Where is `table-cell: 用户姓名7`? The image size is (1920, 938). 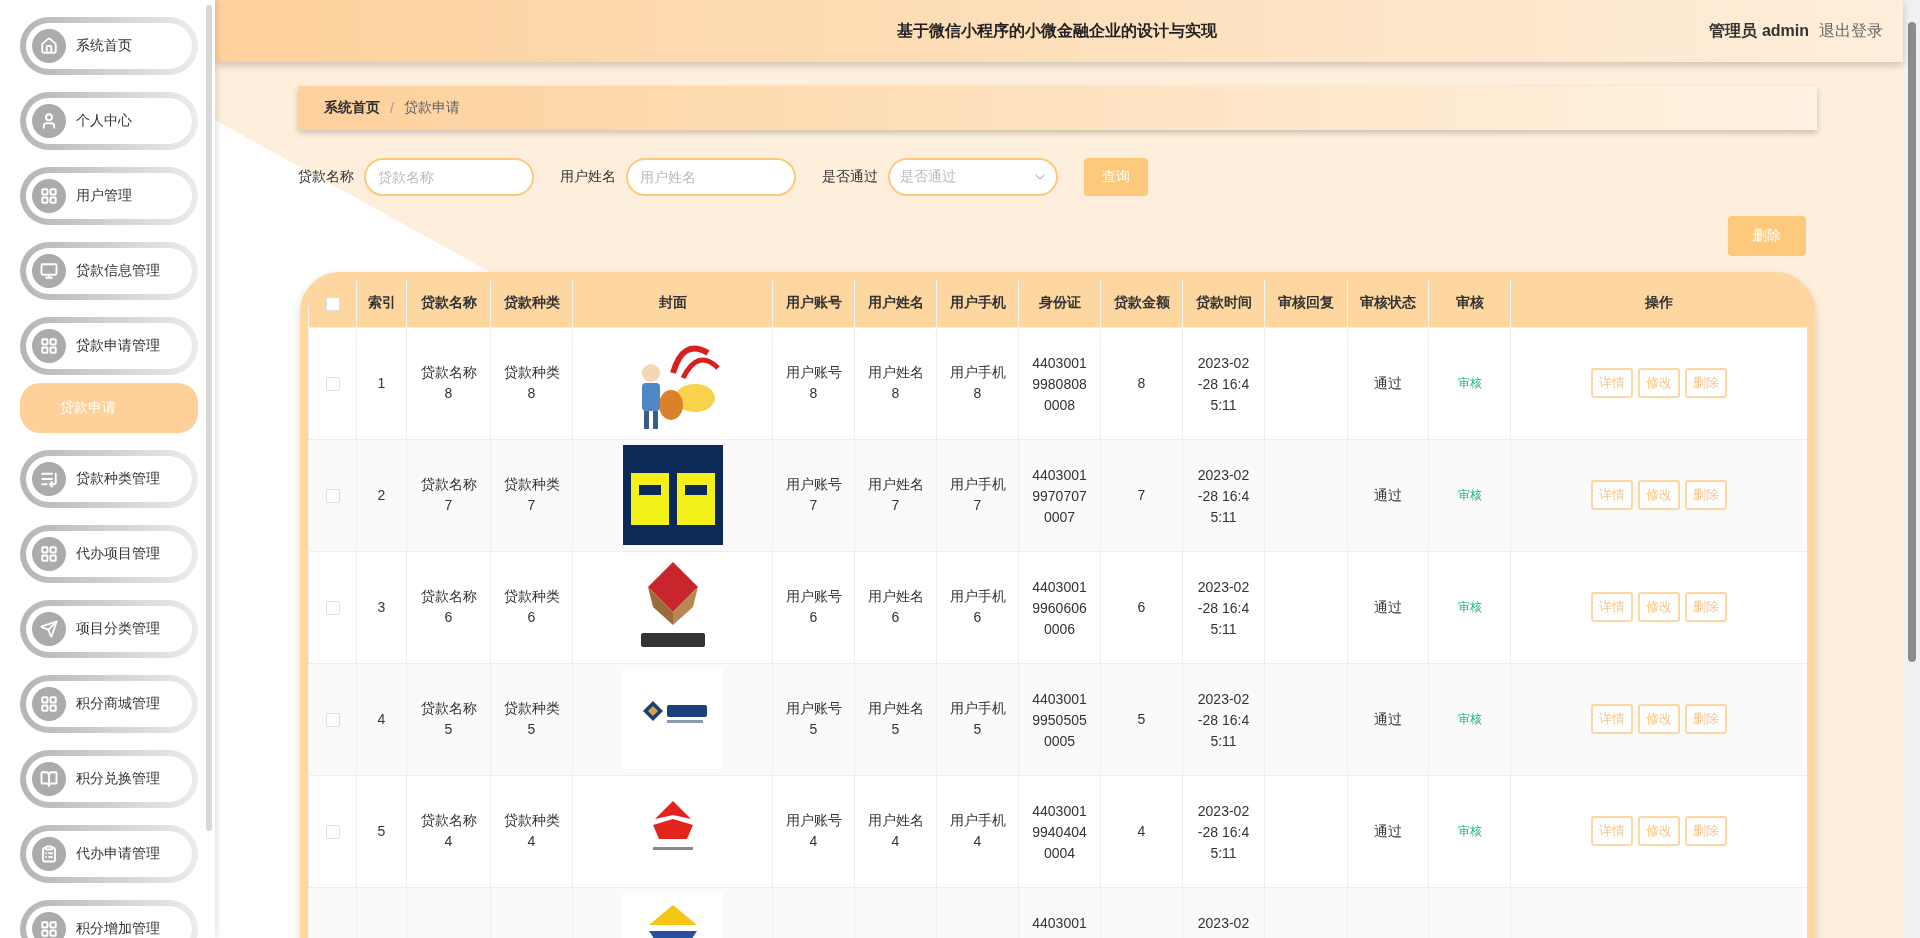
table-cell: 用户姓名7 is located at coordinates (895, 495).